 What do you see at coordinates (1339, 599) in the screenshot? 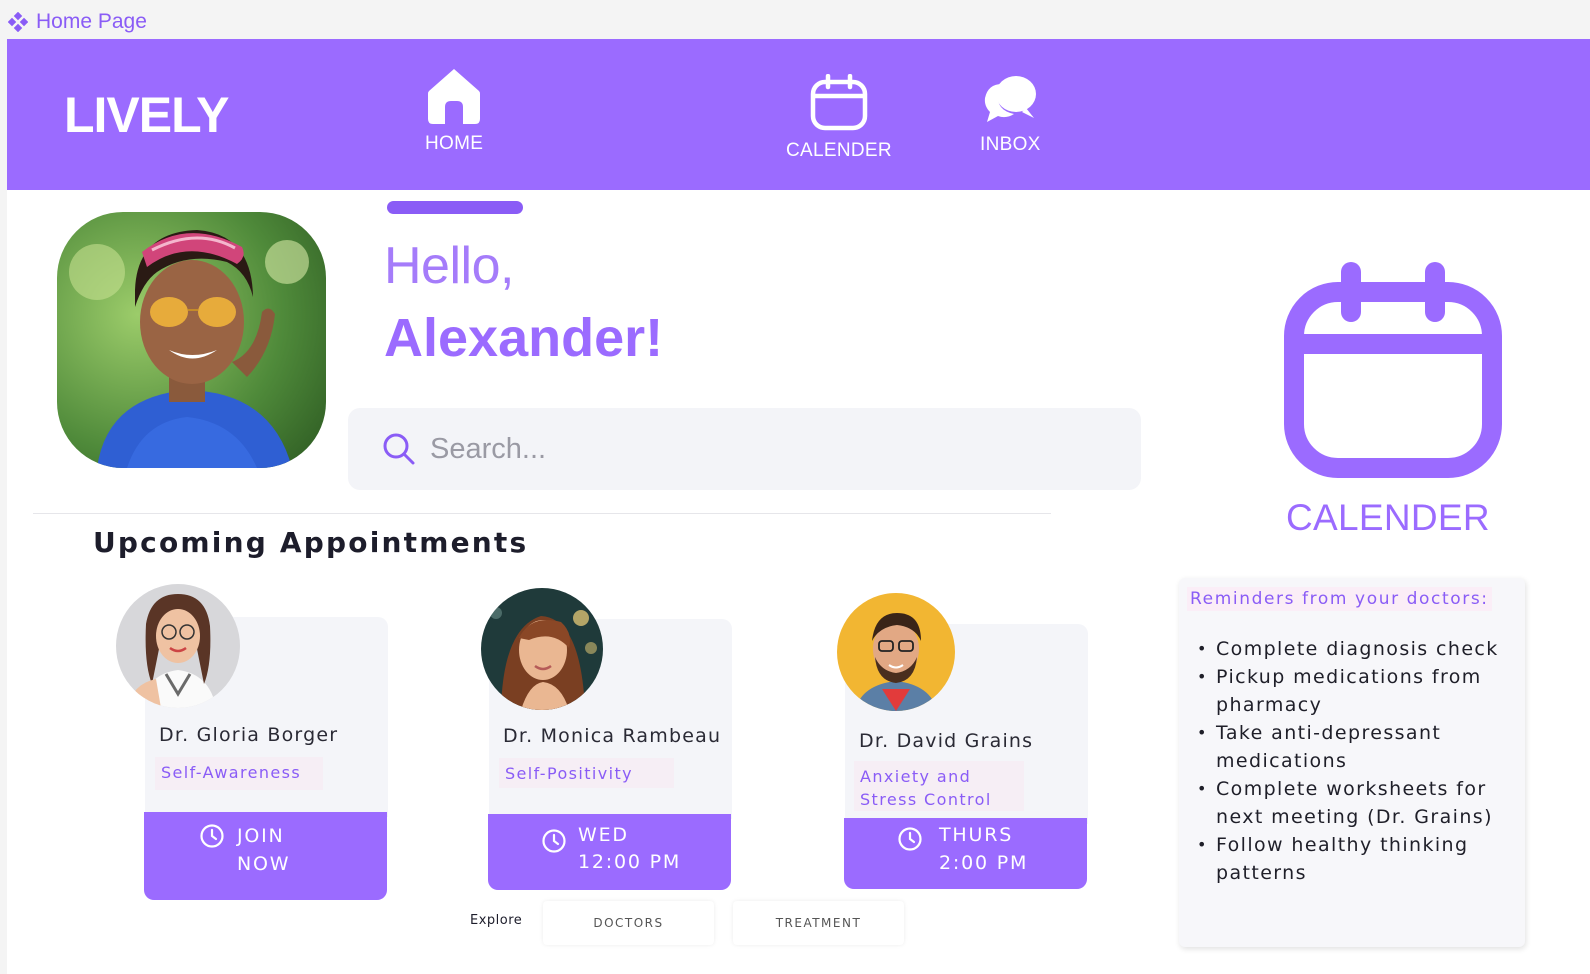
I see `reminders-title: Reminders from your doctors:` at bounding box center [1339, 599].